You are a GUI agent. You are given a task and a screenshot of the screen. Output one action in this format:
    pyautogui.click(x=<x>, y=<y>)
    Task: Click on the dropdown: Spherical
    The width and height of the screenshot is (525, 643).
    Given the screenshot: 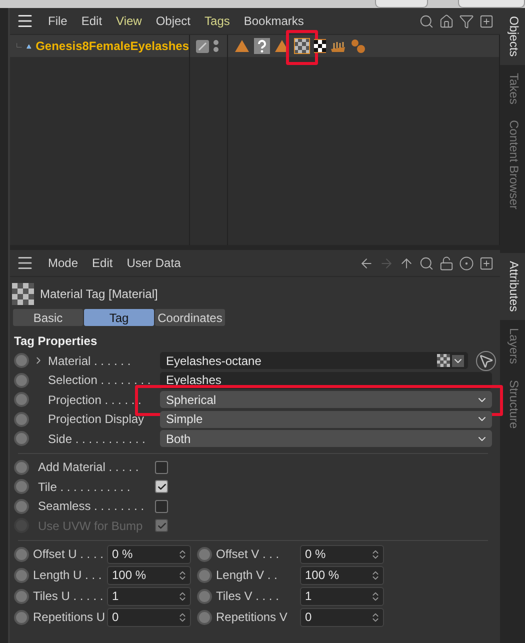 What is the action you would take?
    pyautogui.click(x=326, y=399)
    